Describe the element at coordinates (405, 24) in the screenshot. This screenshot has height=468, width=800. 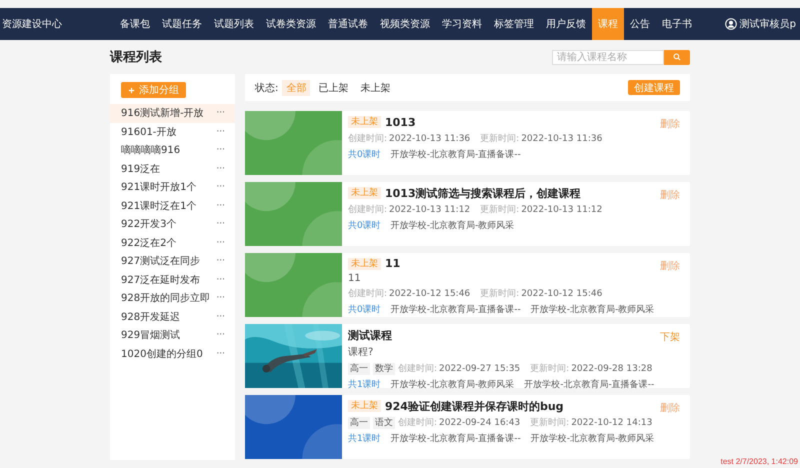
I see `nav-tab: 视频类资源` at that location.